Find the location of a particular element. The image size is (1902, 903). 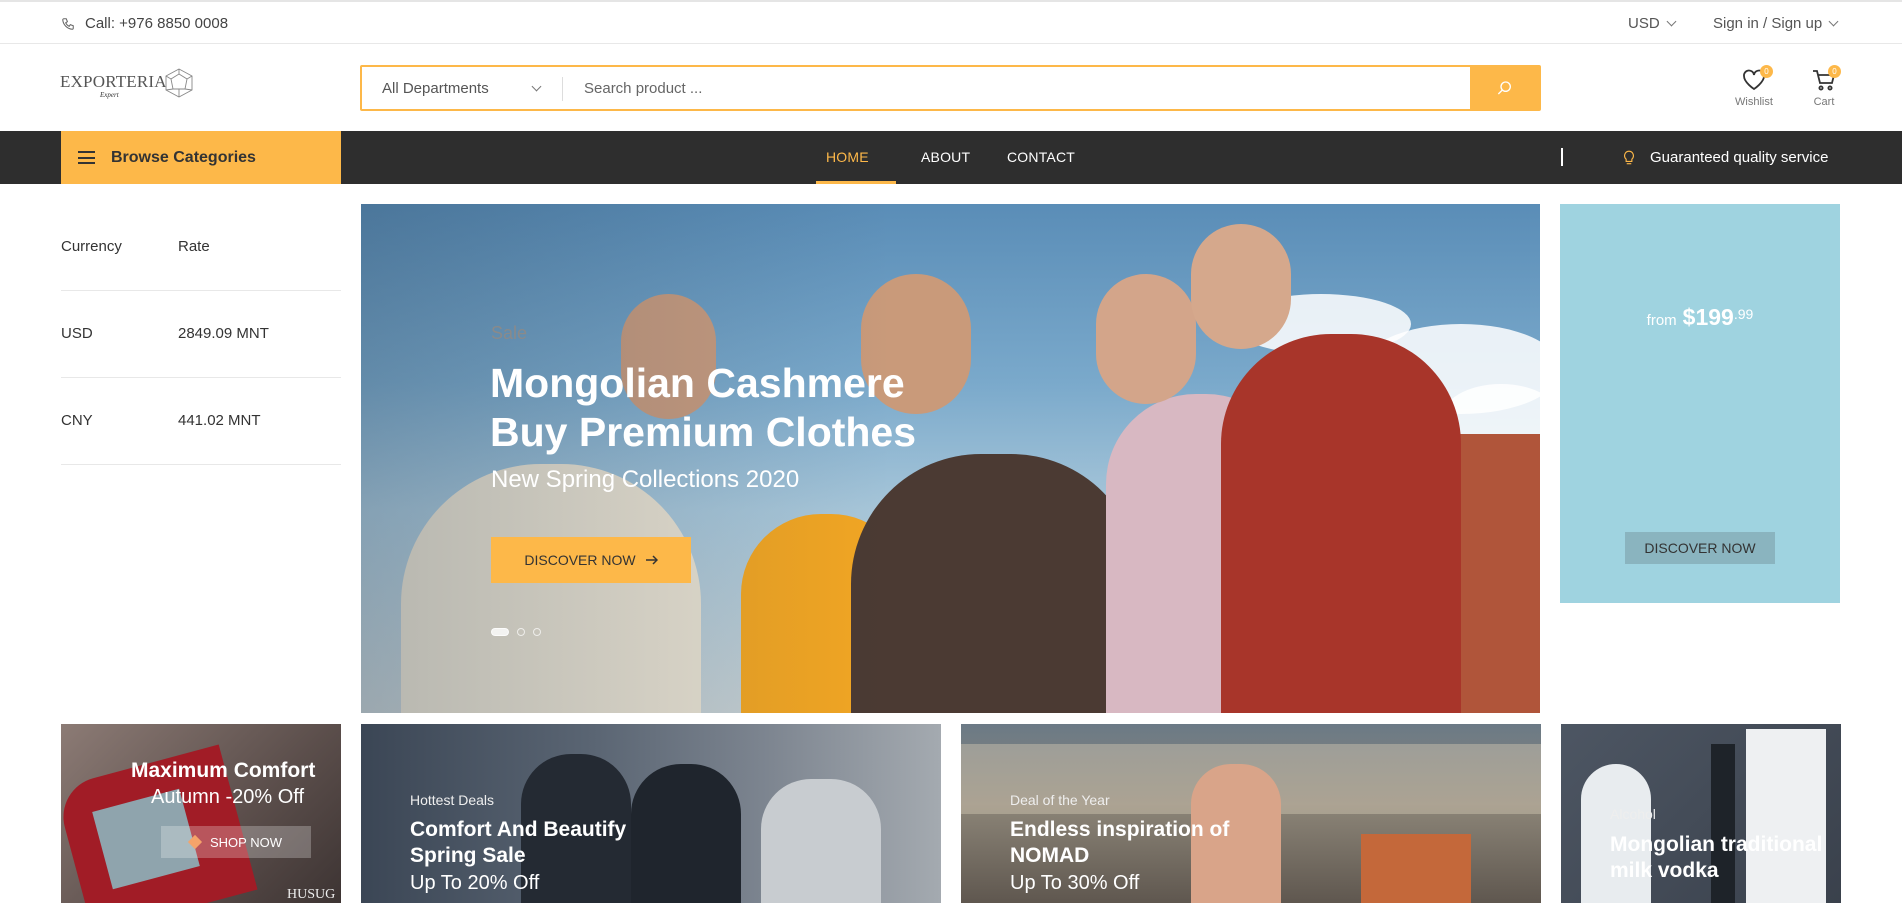

currency-code: CNY is located at coordinates (77, 420).